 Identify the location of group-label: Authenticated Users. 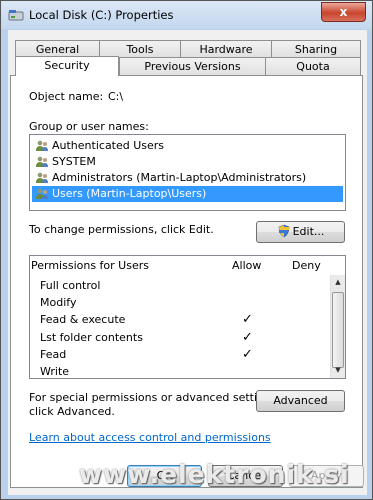
(108, 145).